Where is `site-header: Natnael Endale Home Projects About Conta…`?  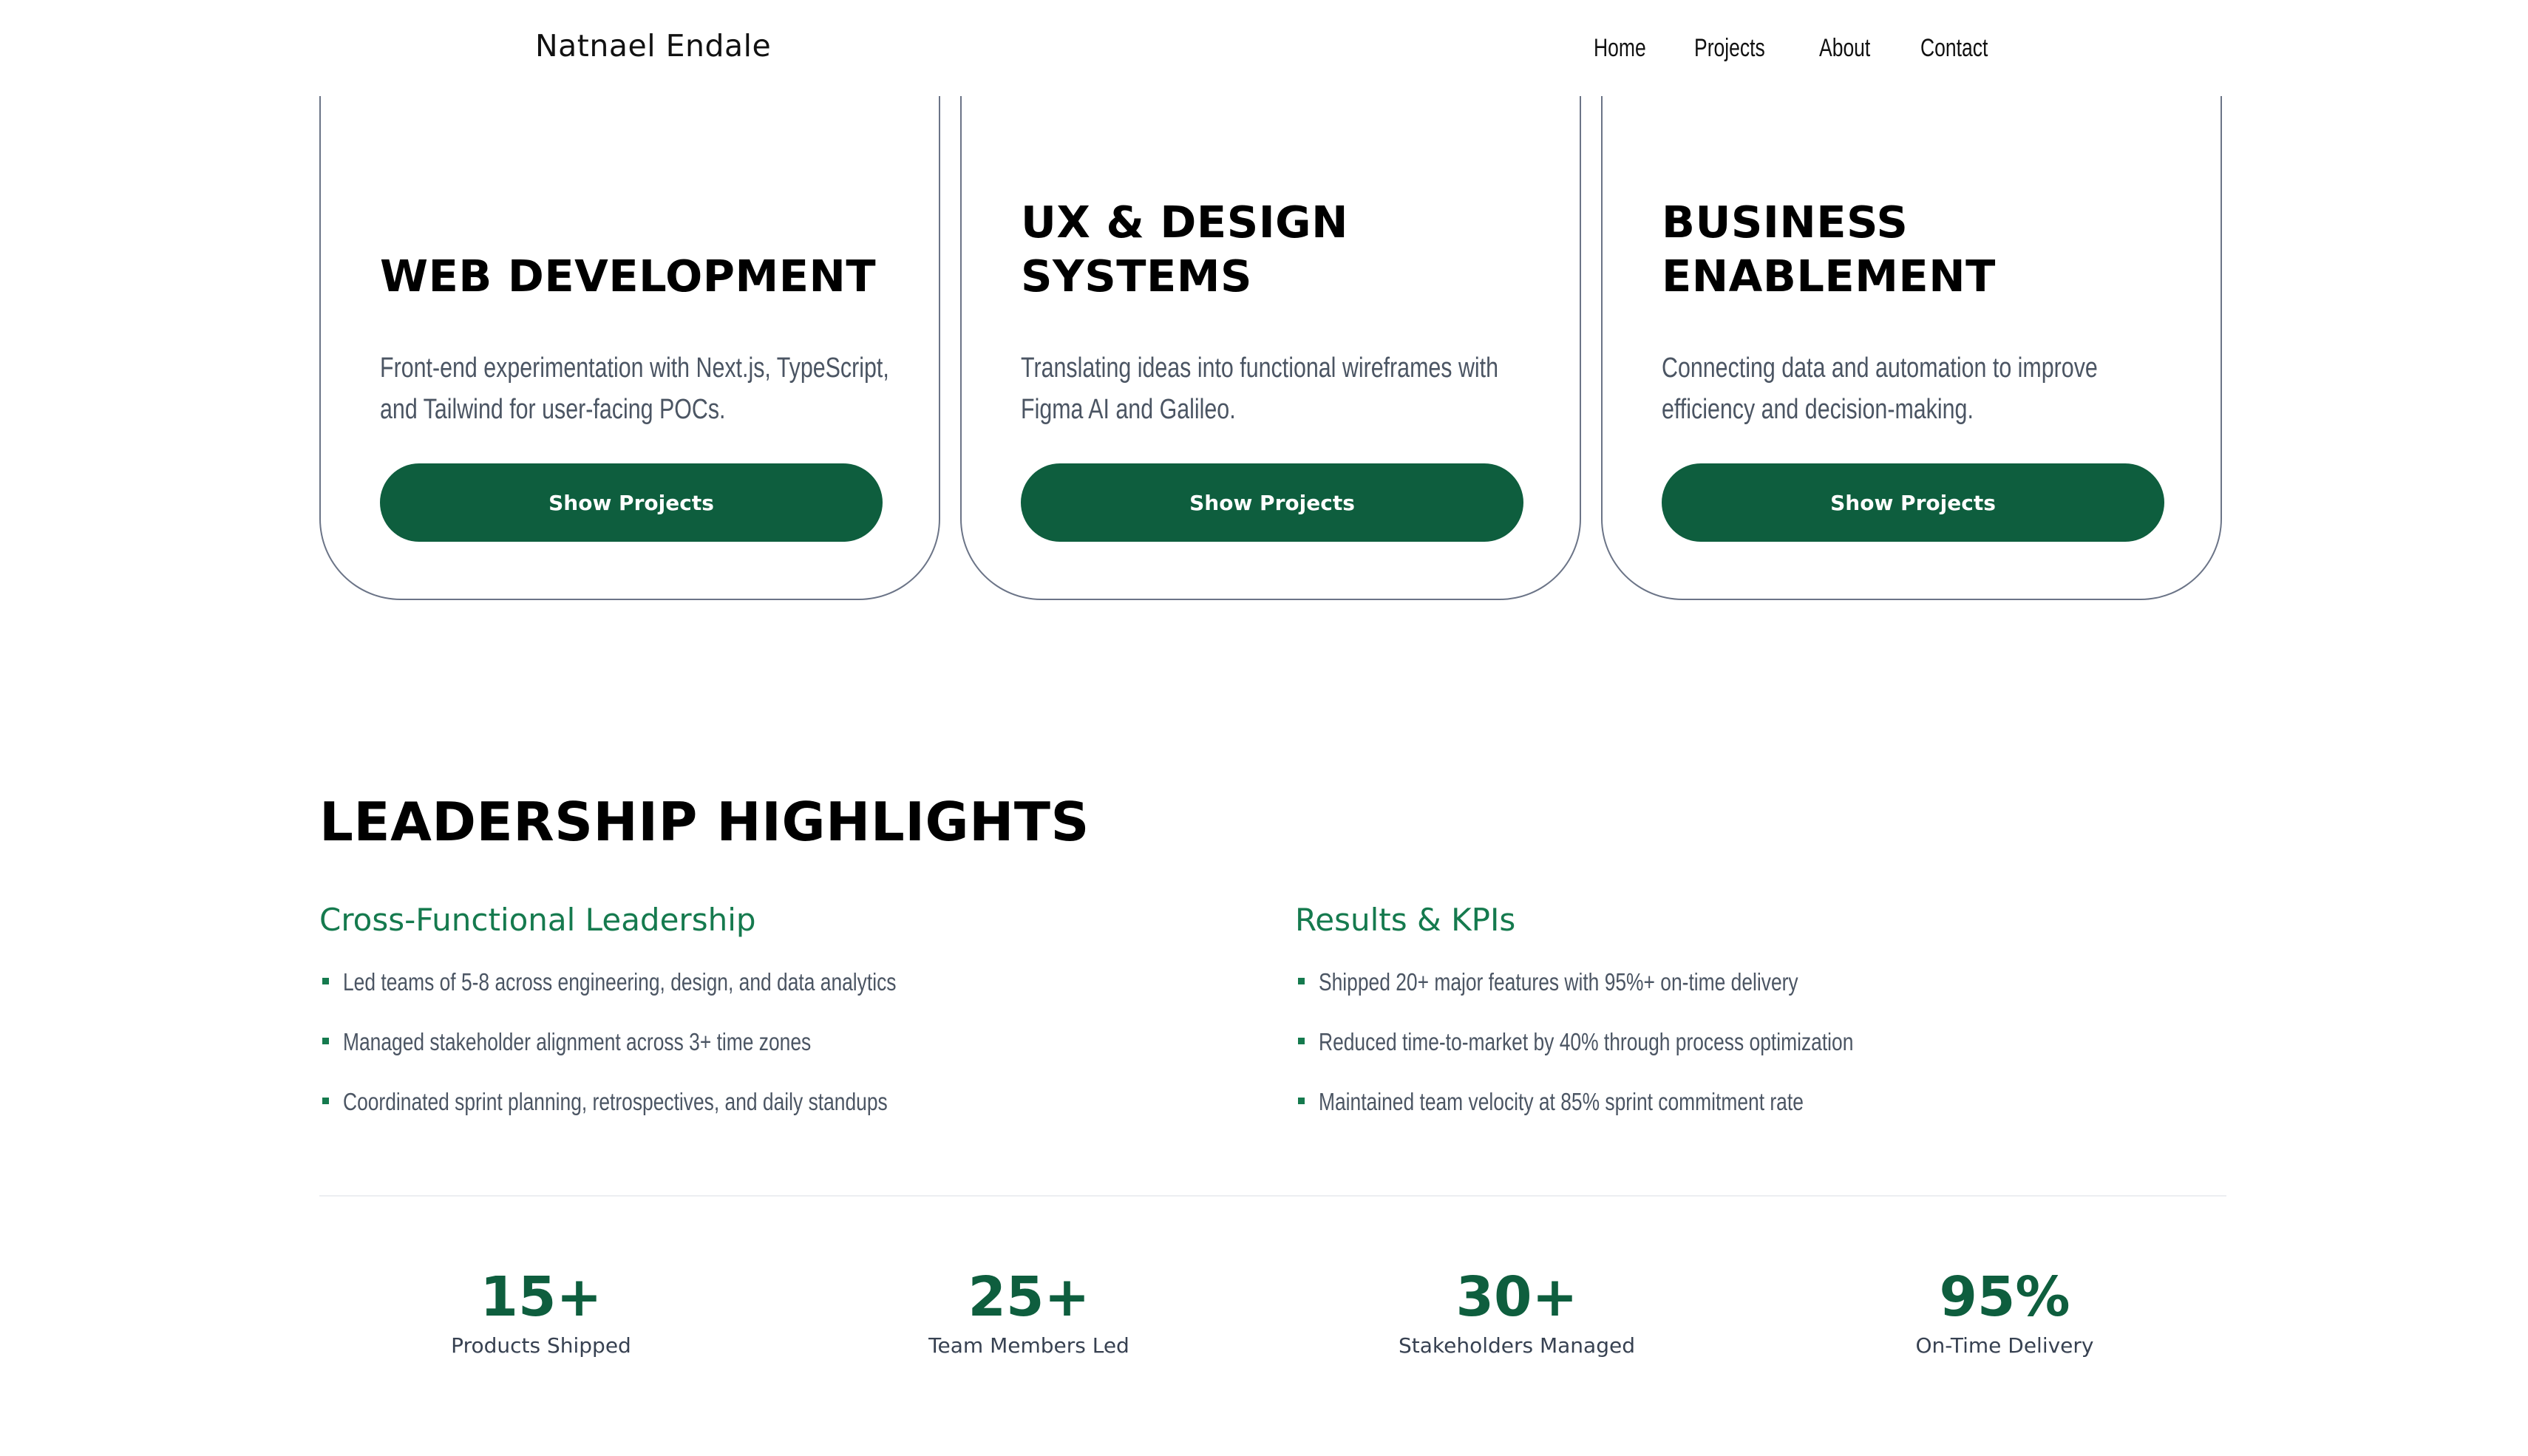 site-header: Natnael Endale Home Projects About Conta… is located at coordinates (1264, 48).